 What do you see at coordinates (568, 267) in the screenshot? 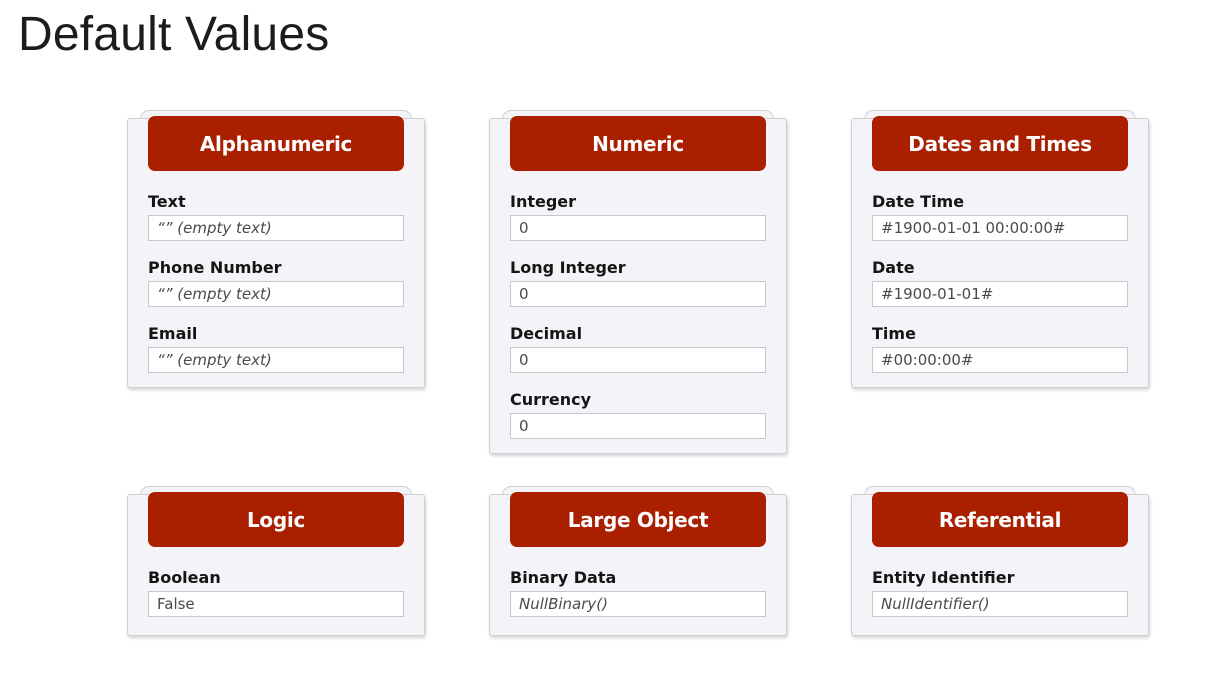
I see `field-label: Long Integer` at bounding box center [568, 267].